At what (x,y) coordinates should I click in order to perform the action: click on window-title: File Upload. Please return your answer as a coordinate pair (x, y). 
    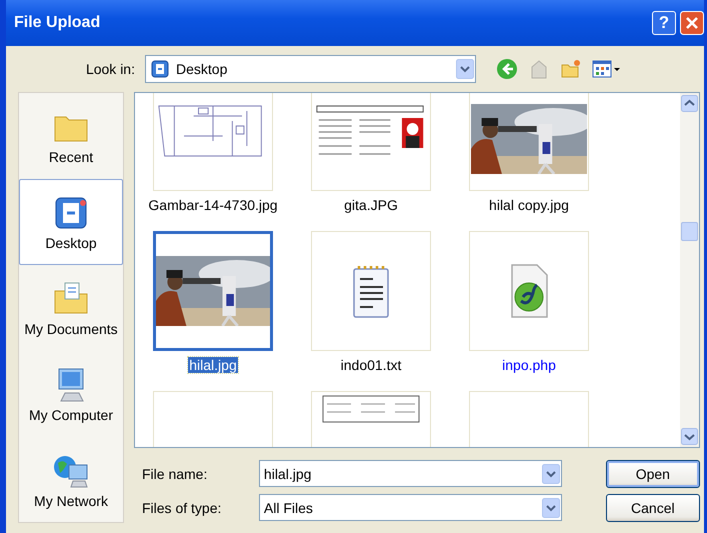
    Looking at the image, I should click on (58, 23).